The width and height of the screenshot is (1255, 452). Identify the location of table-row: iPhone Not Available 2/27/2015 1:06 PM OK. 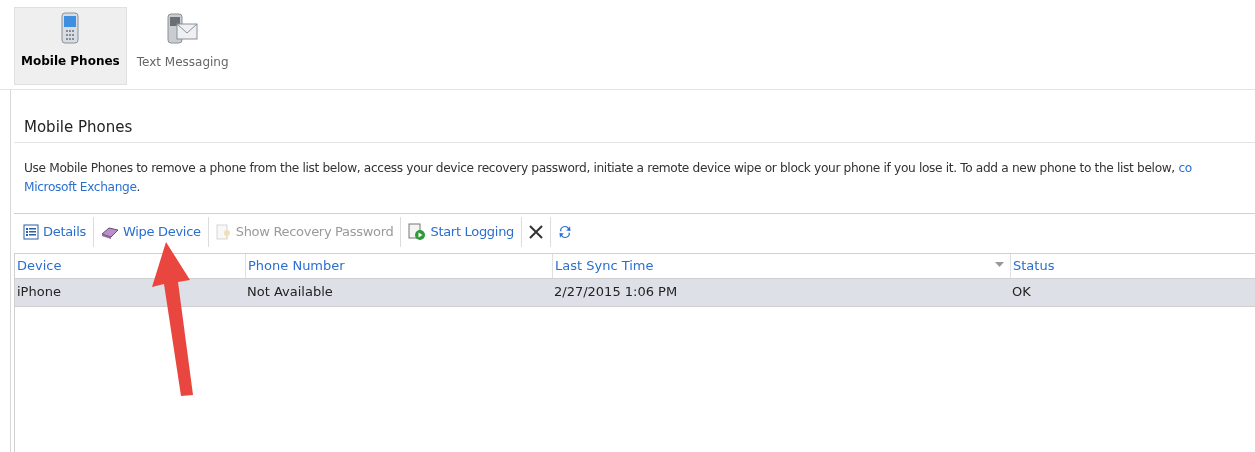
(635, 292).